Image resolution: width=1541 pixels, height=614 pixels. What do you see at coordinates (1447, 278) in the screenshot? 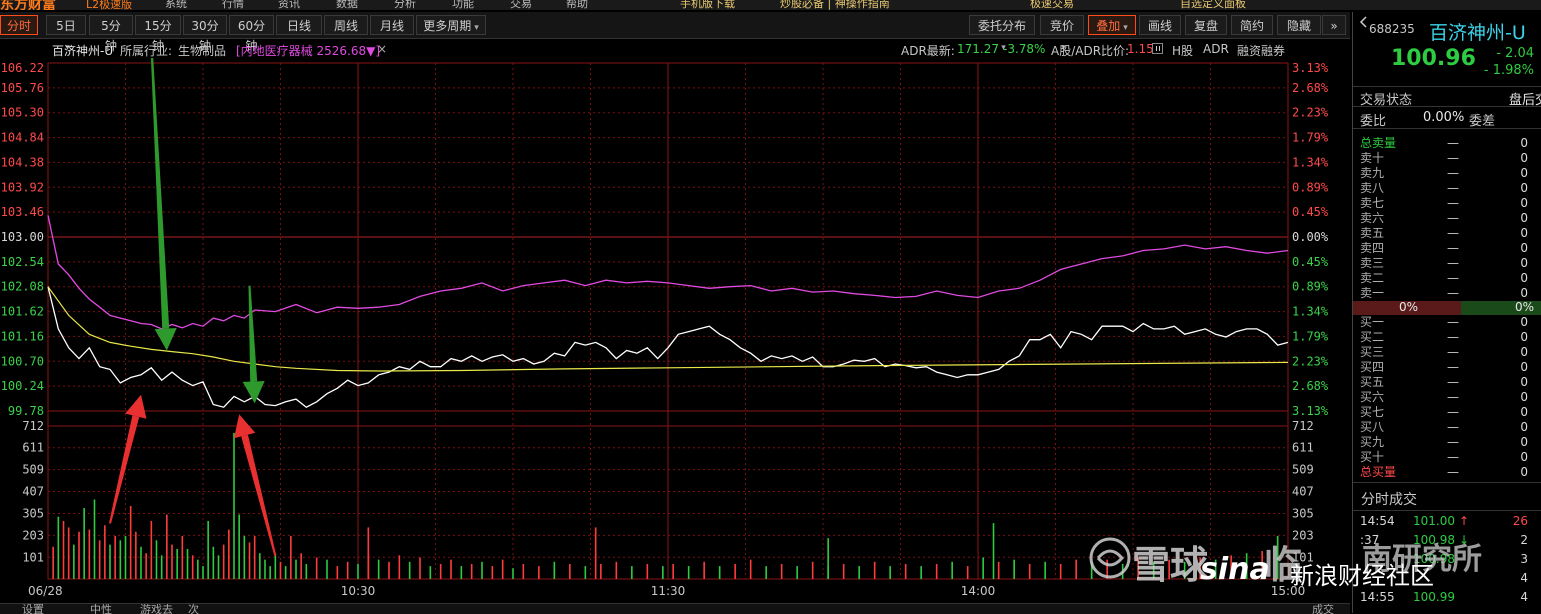
I see `orderbook-row: 卖二 — 0` at bounding box center [1447, 278].